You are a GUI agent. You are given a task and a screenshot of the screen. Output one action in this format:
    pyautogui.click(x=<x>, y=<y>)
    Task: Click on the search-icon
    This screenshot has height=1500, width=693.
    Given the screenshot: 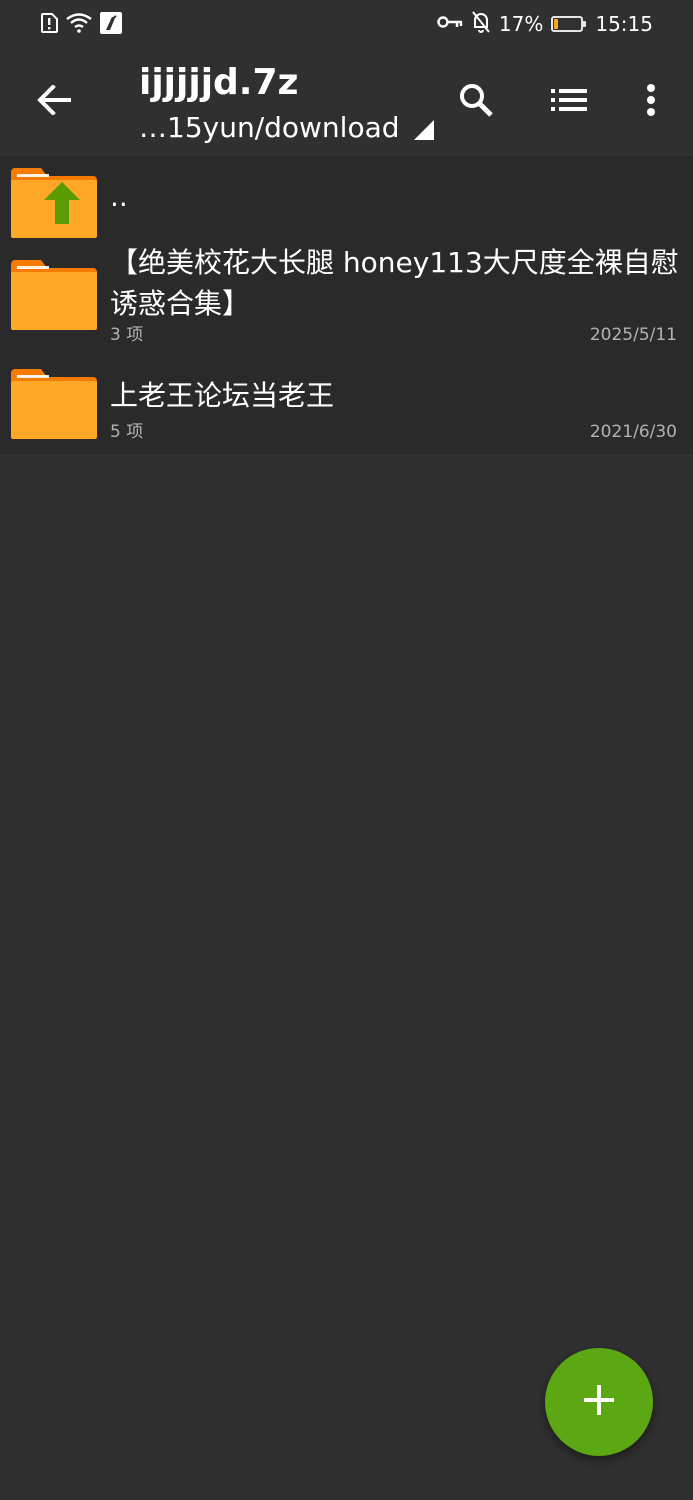 What is the action you would take?
    pyautogui.click(x=476, y=102)
    